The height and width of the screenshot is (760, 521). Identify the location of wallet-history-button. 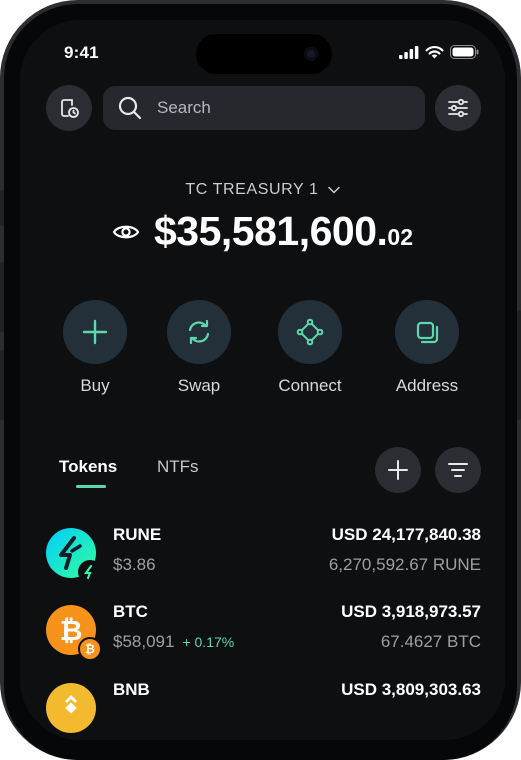
(69, 108).